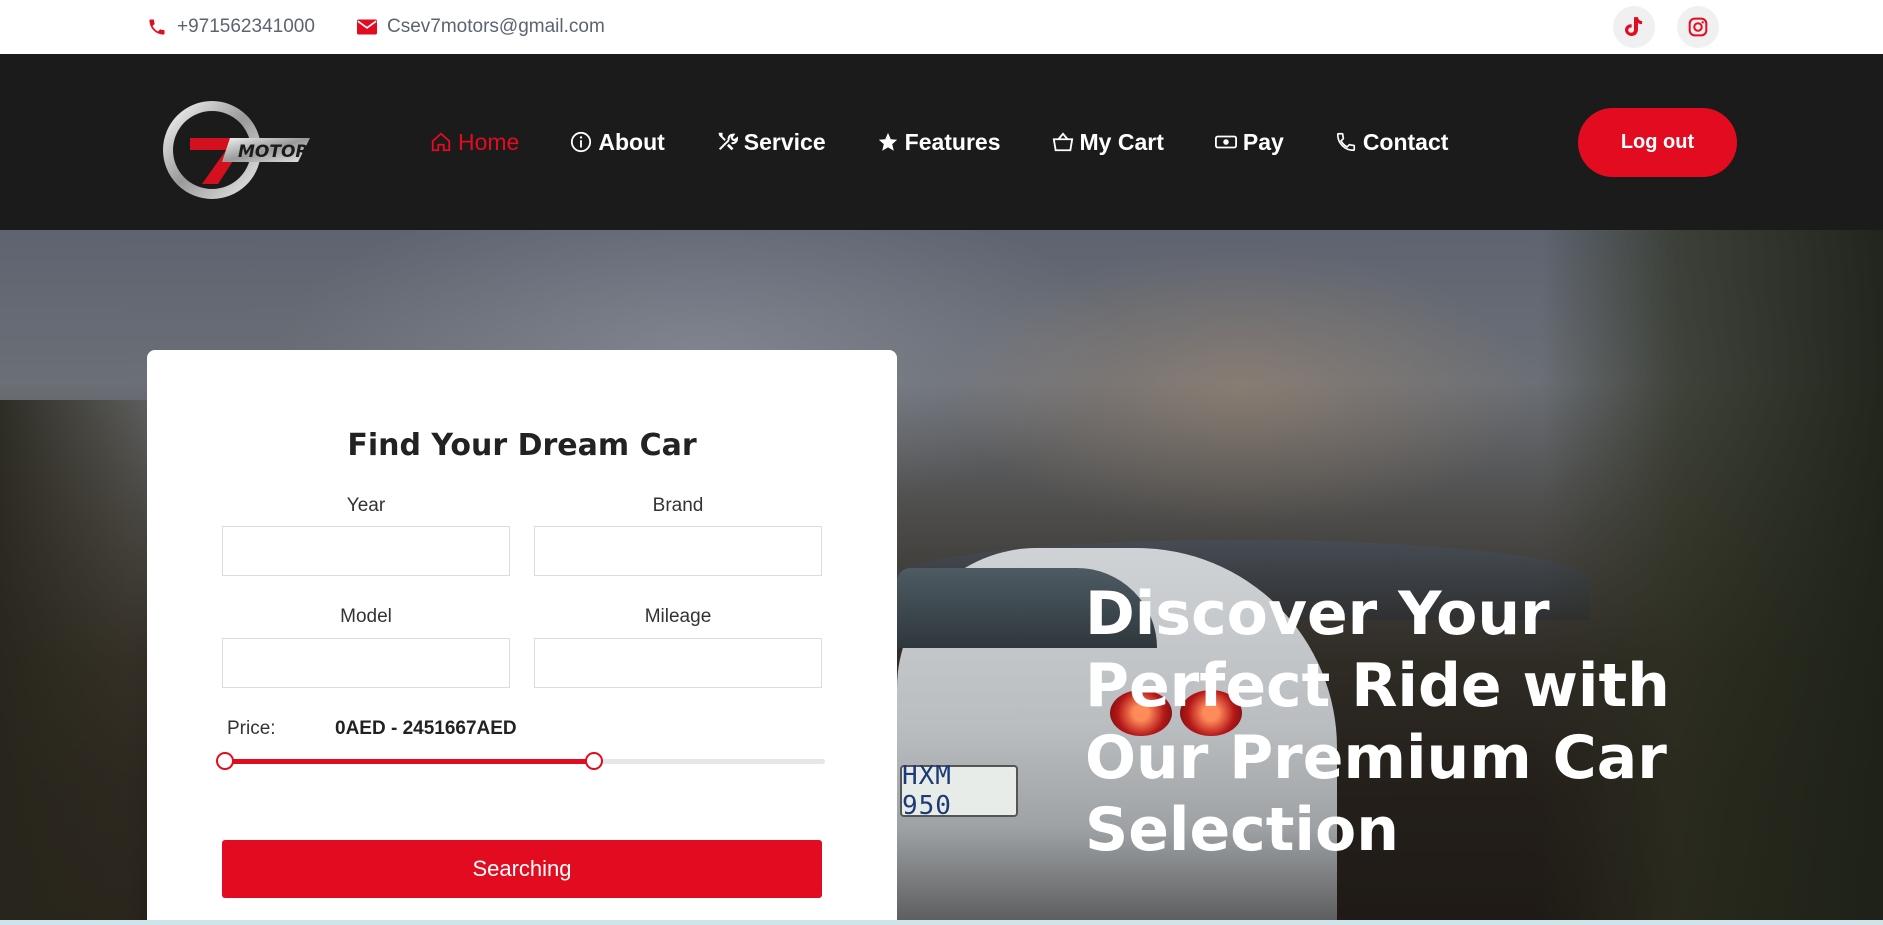 Image resolution: width=1883 pixels, height=925 pixels. I want to click on search-card-title: Find Your Dream Car, so click(522, 445).